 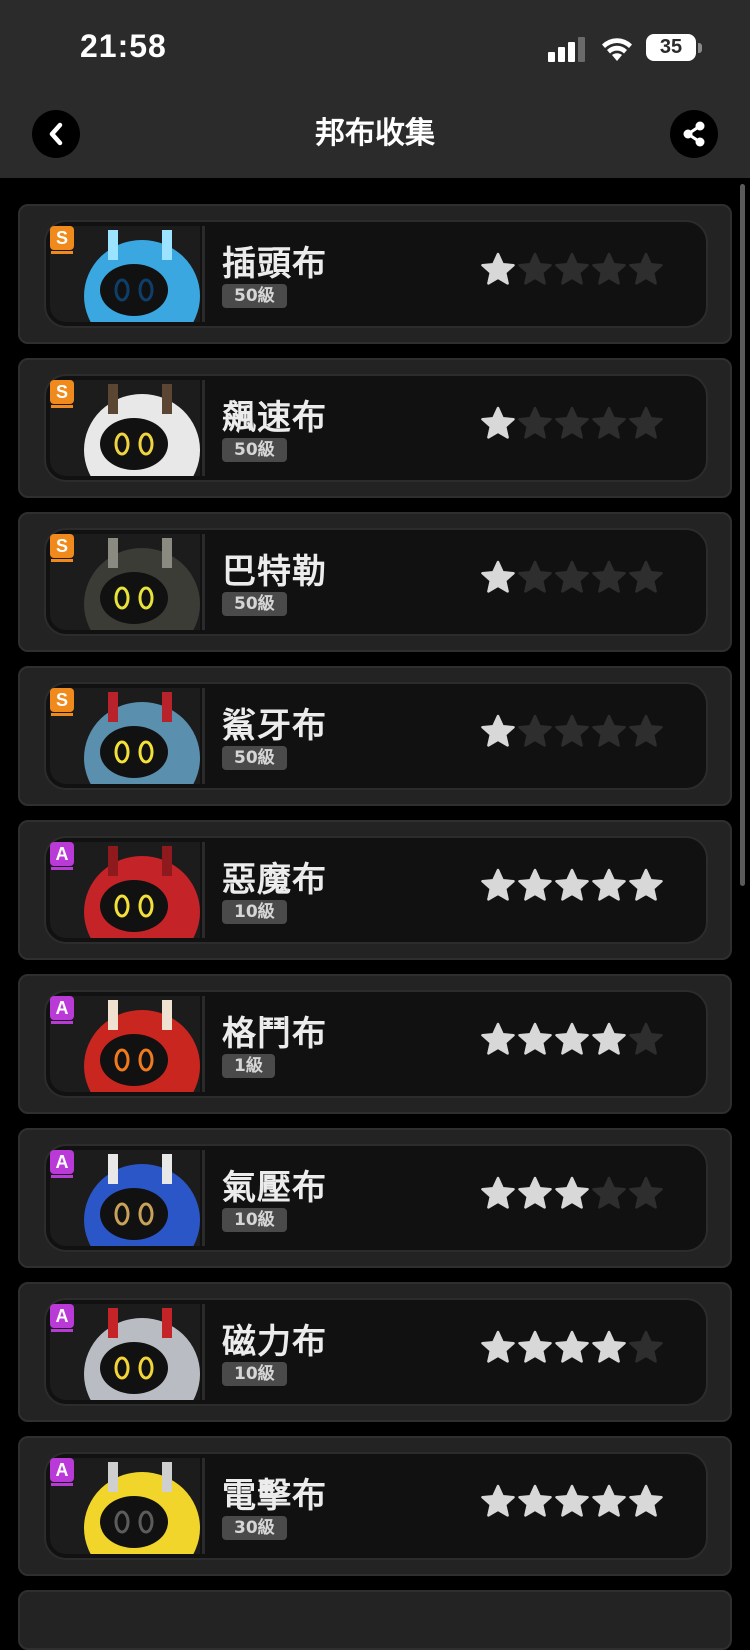 I want to click on bangboo-name: 格鬥布, so click(x=274, y=1034).